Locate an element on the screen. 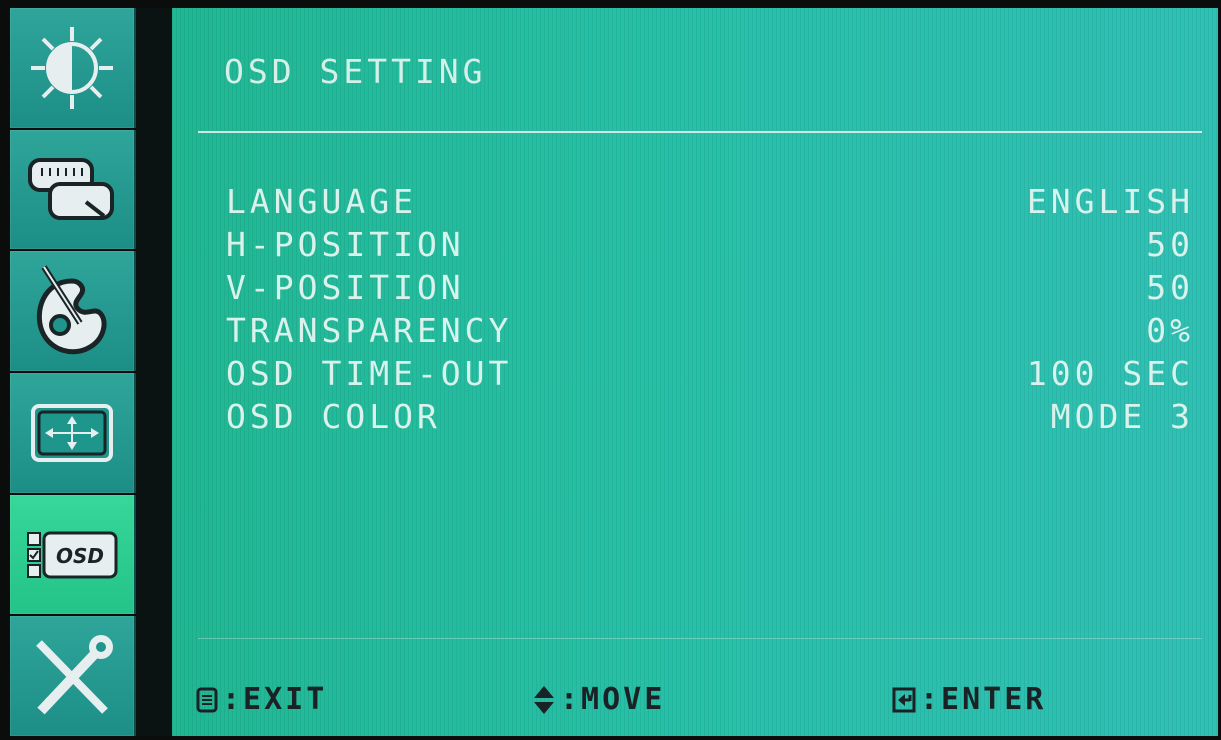  setting-transparency: TRANSPARENCY 0% is located at coordinates (710, 330).